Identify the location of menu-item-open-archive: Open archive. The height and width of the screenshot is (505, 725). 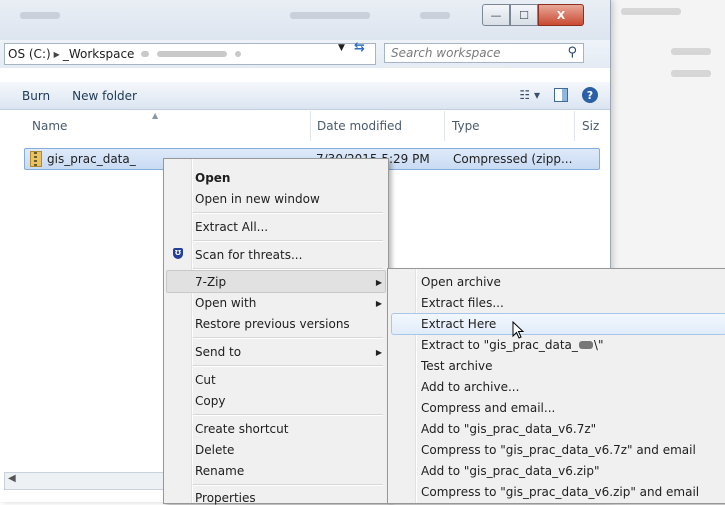
(461, 282).